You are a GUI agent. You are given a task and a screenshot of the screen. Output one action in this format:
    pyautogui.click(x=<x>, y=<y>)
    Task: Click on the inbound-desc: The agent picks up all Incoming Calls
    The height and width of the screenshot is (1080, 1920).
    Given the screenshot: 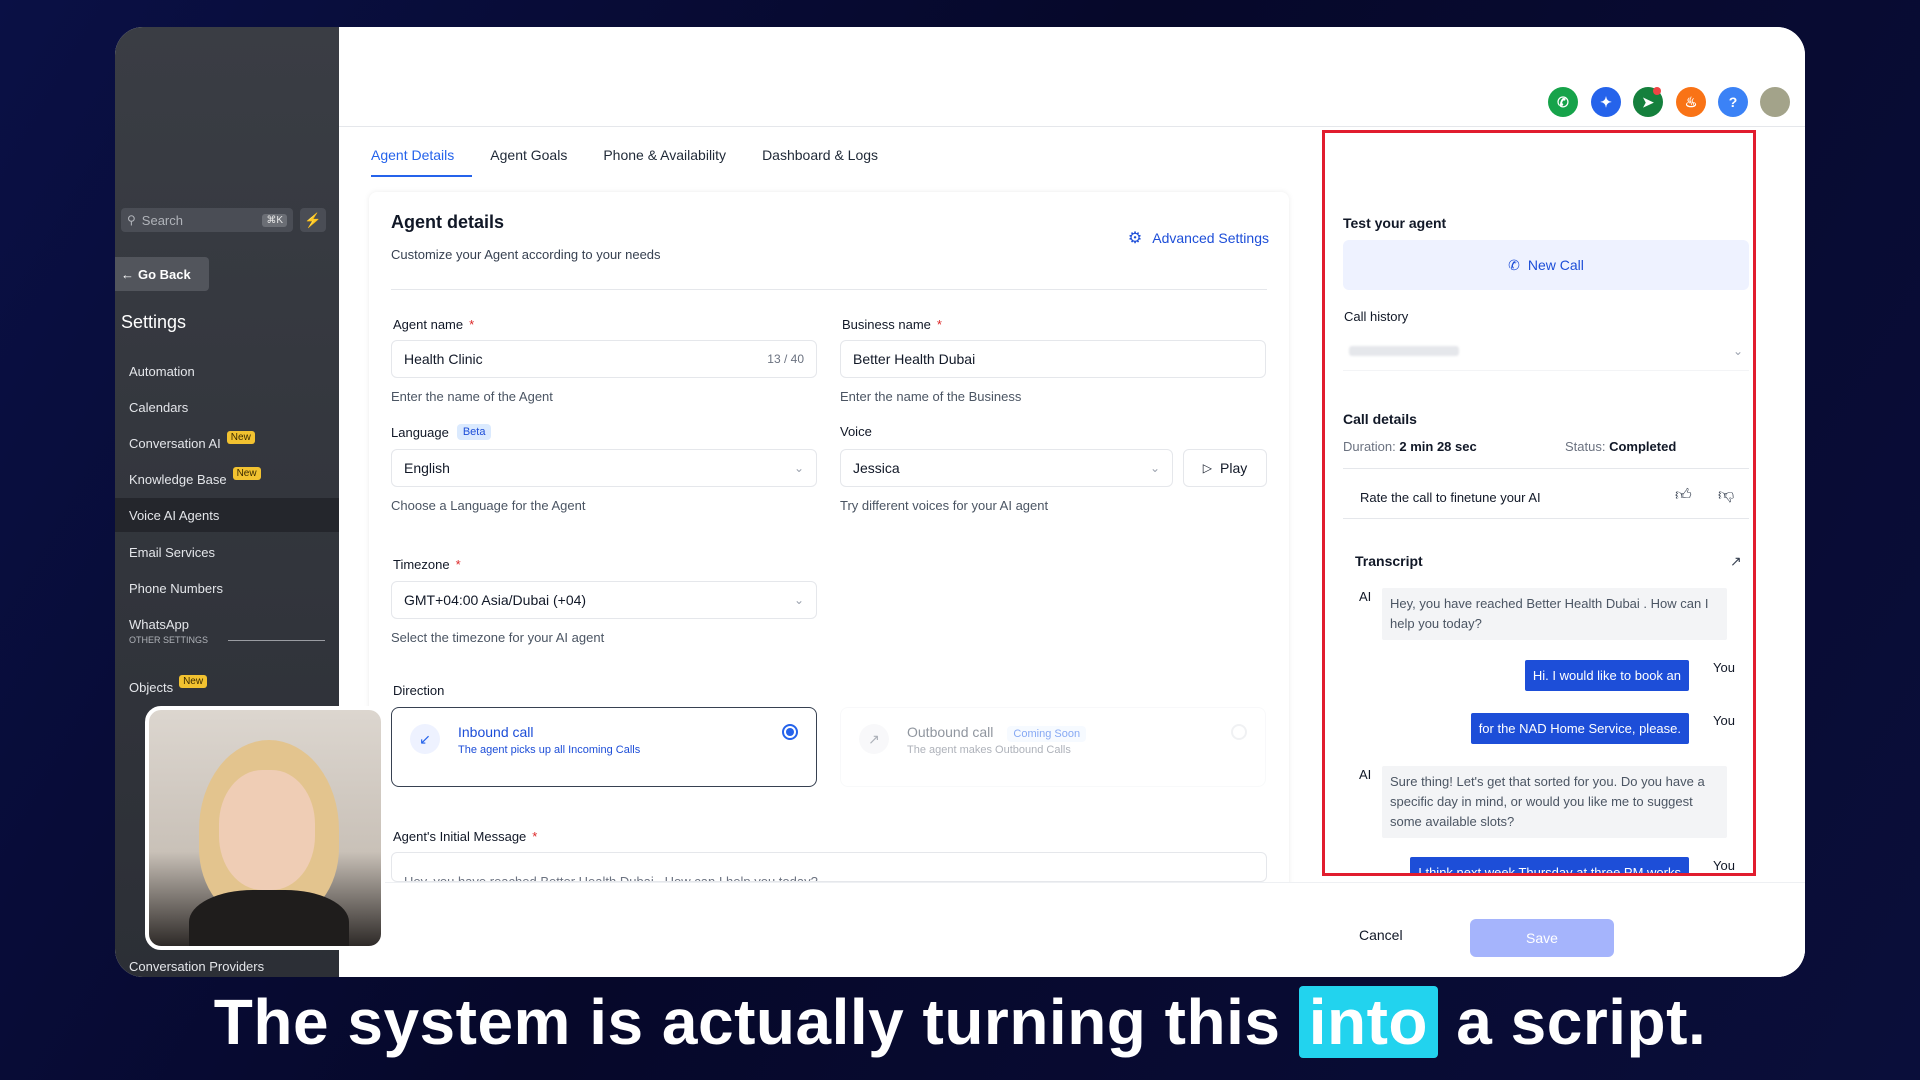 What is the action you would take?
    pyautogui.click(x=549, y=750)
    